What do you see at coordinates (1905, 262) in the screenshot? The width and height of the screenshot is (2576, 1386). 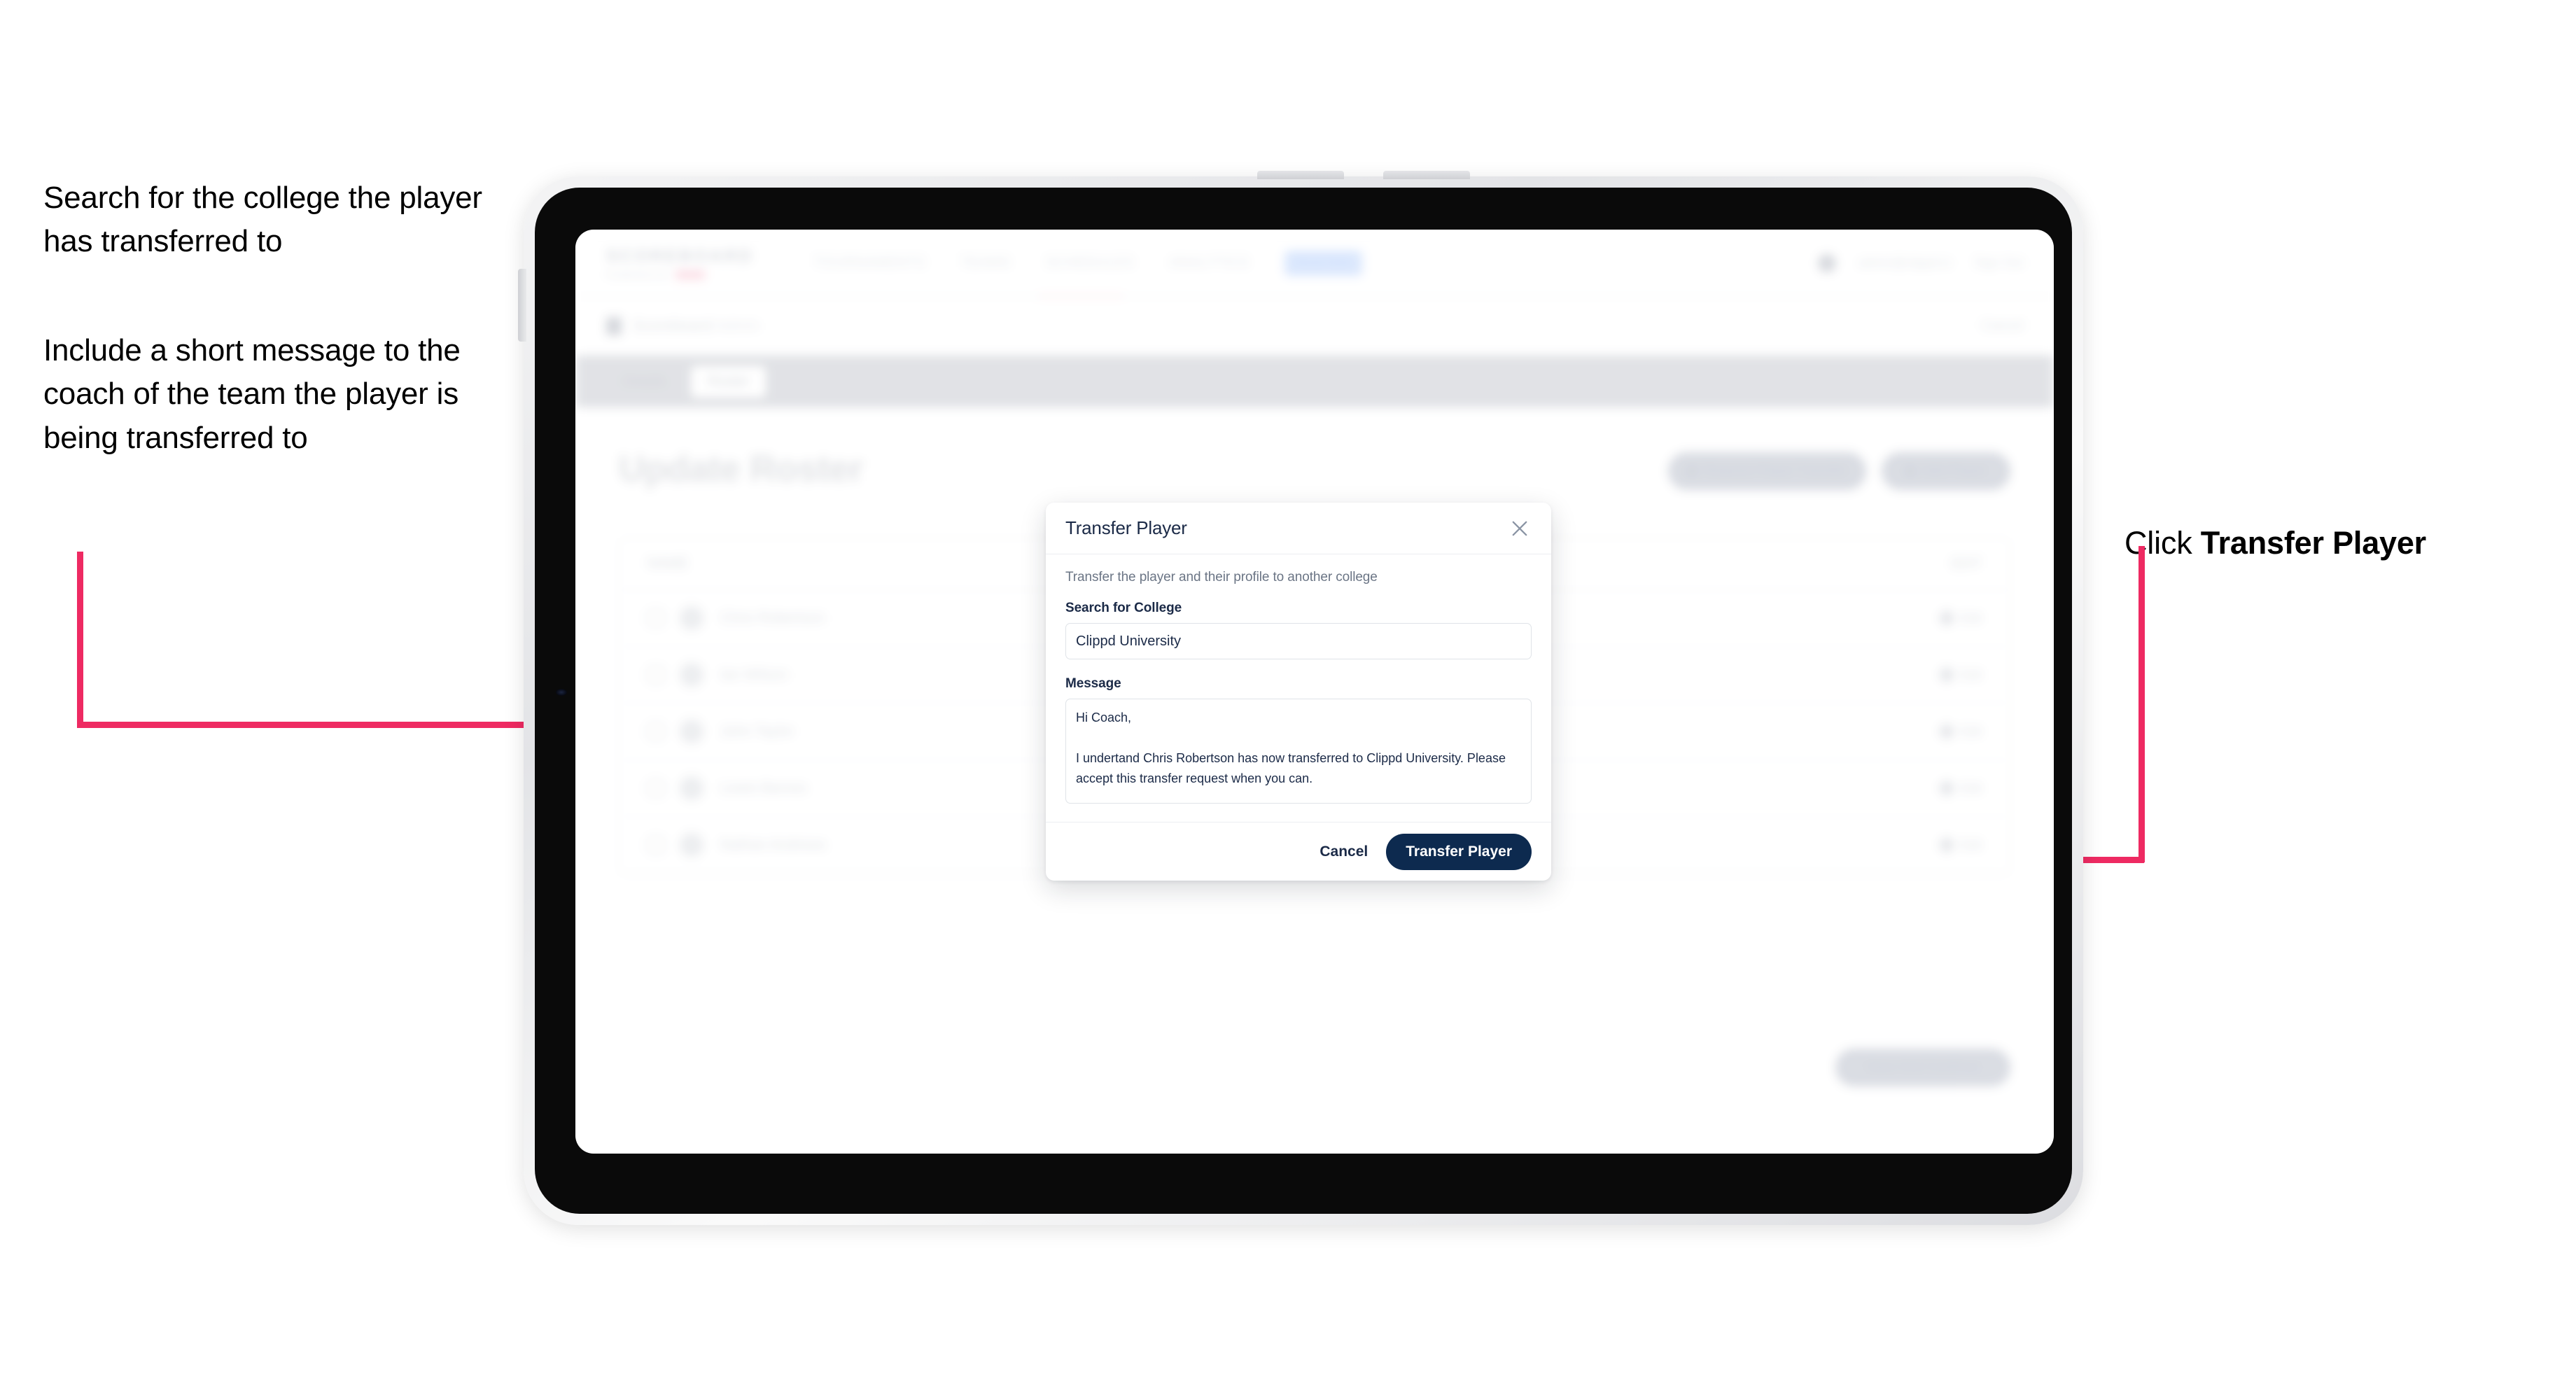 I see `account-email: admin@clippd.io` at bounding box center [1905, 262].